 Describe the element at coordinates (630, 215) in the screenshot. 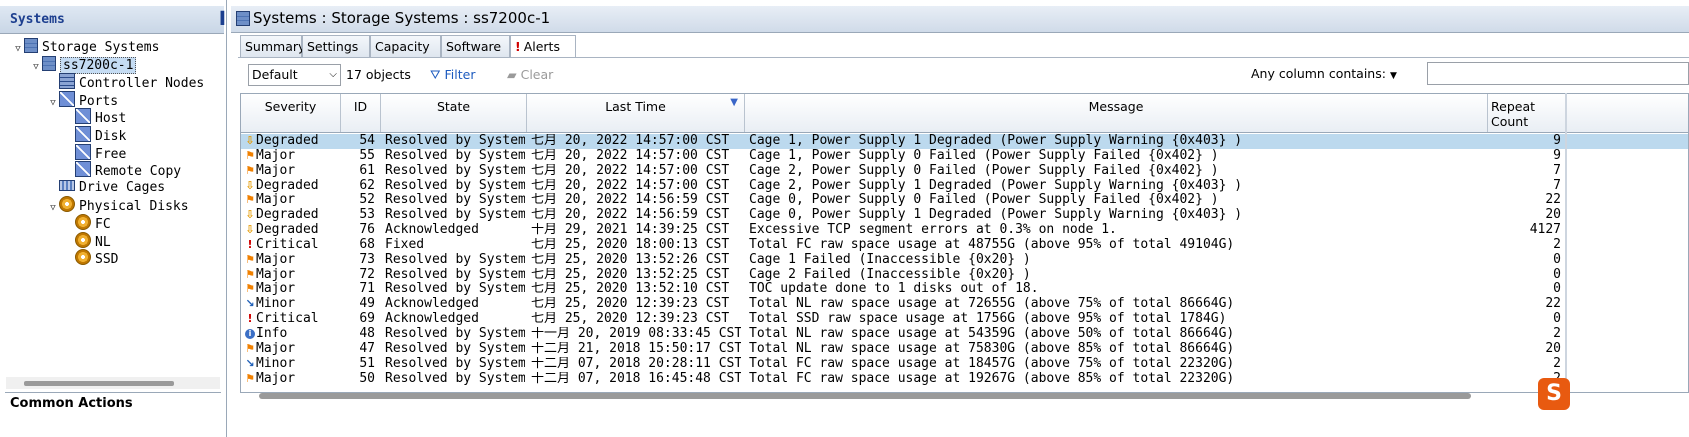

I see `time-cell: 七月 20, 2022 14:56:59 CST` at that location.